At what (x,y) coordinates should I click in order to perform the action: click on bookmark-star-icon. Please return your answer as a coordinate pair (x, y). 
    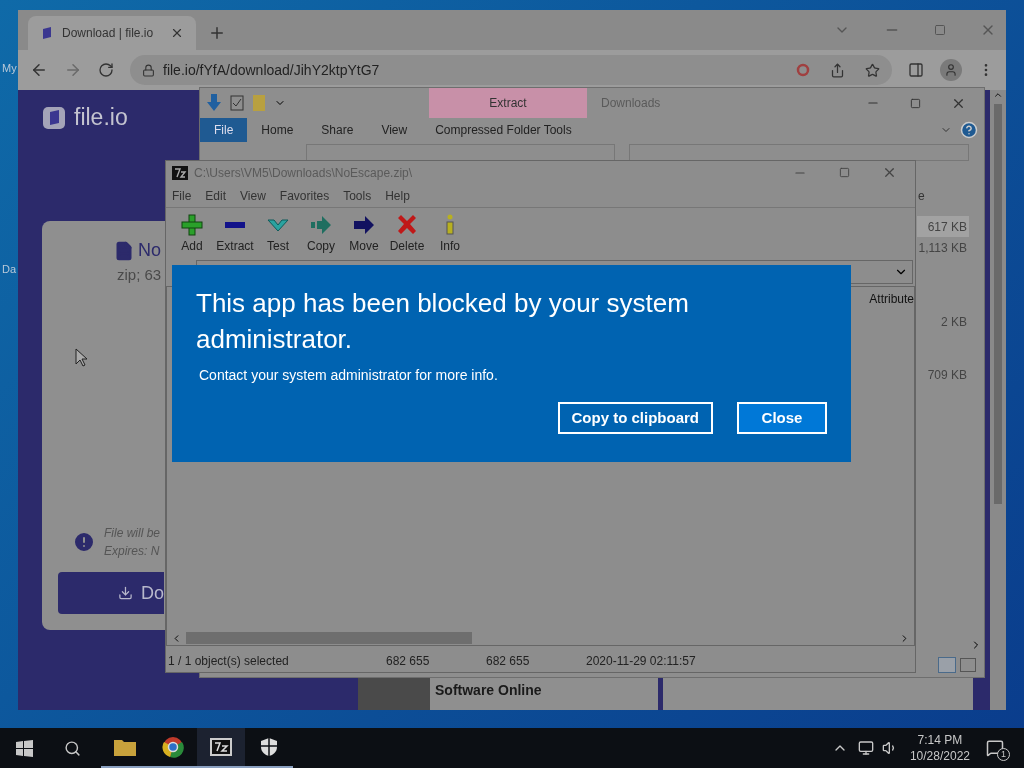
    Looking at the image, I should click on (872, 70).